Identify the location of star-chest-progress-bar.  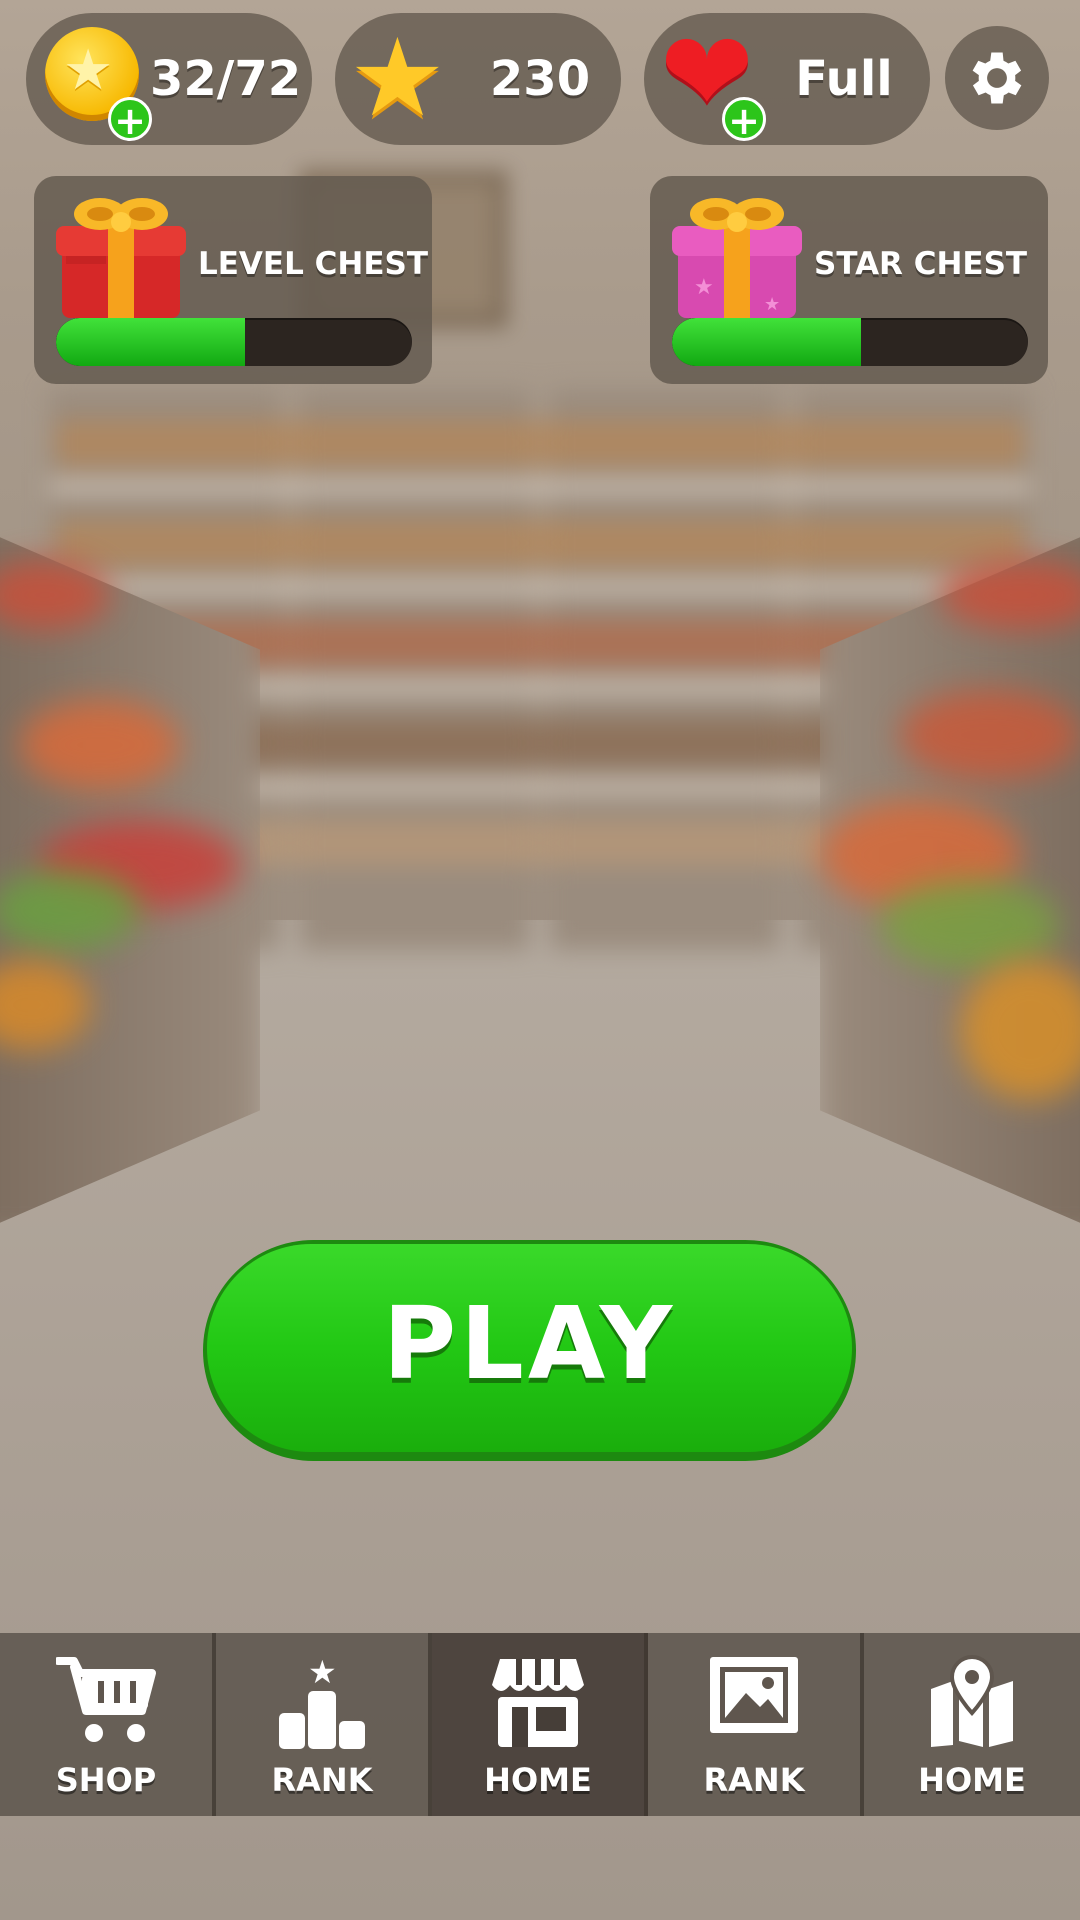
(850, 342).